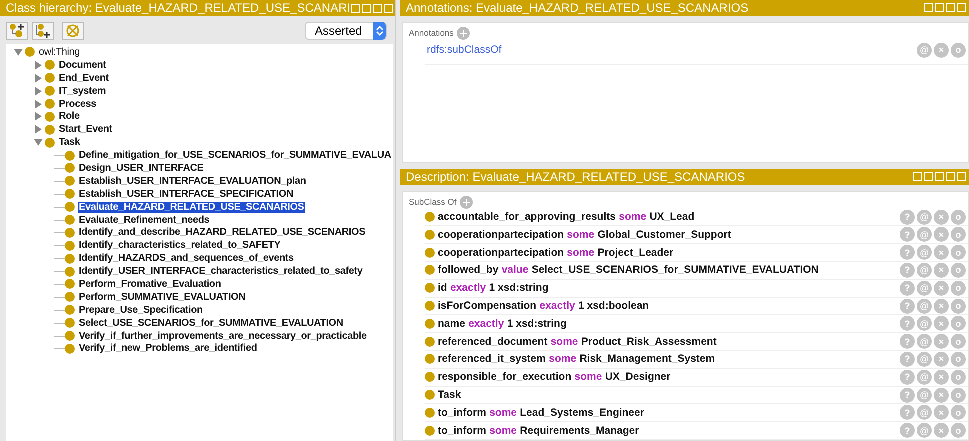  I want to click on class-expression: responsible_for_execution some UX_Designer, so click(669, 377).